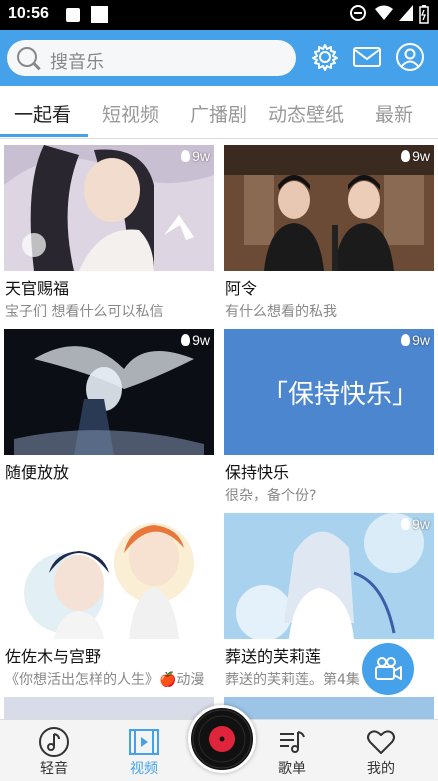 The height and width of the screenshot is (781, 438). I want to click on video-title: 佐佐木与宫野, so click(53, 656).